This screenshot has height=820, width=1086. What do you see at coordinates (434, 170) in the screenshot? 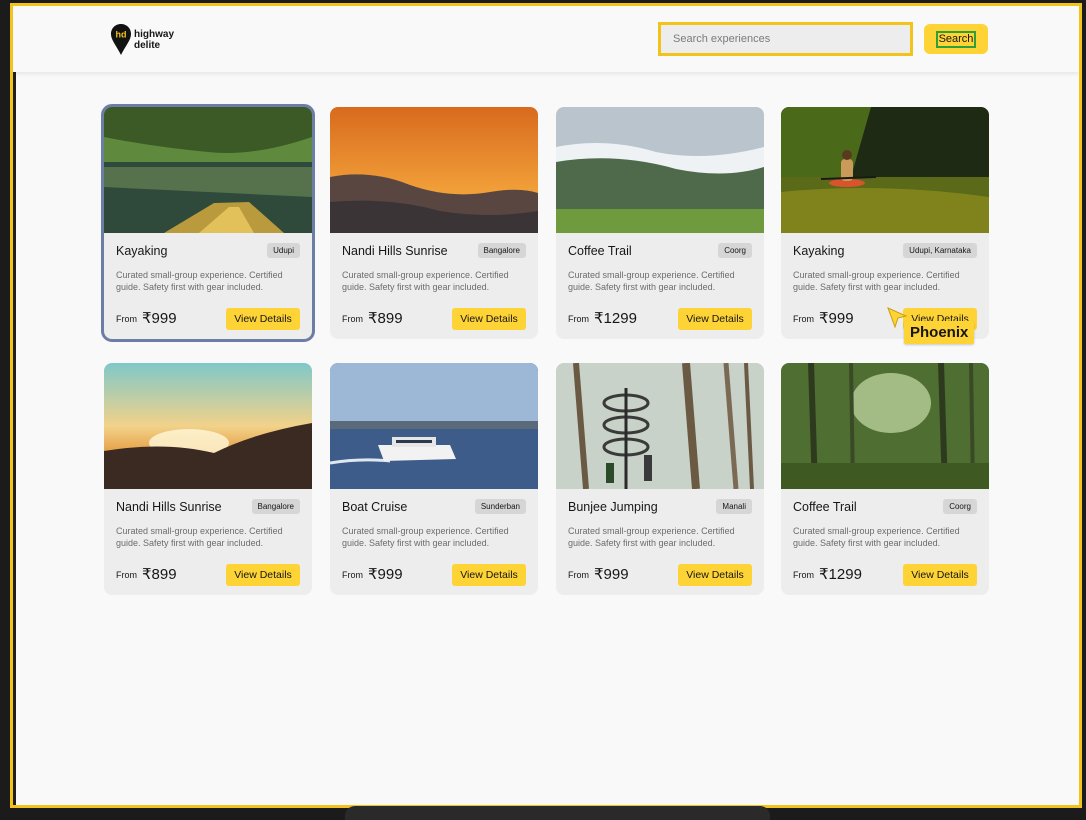
I see `sunrise-hills-image` at bounding box center [434, 170].